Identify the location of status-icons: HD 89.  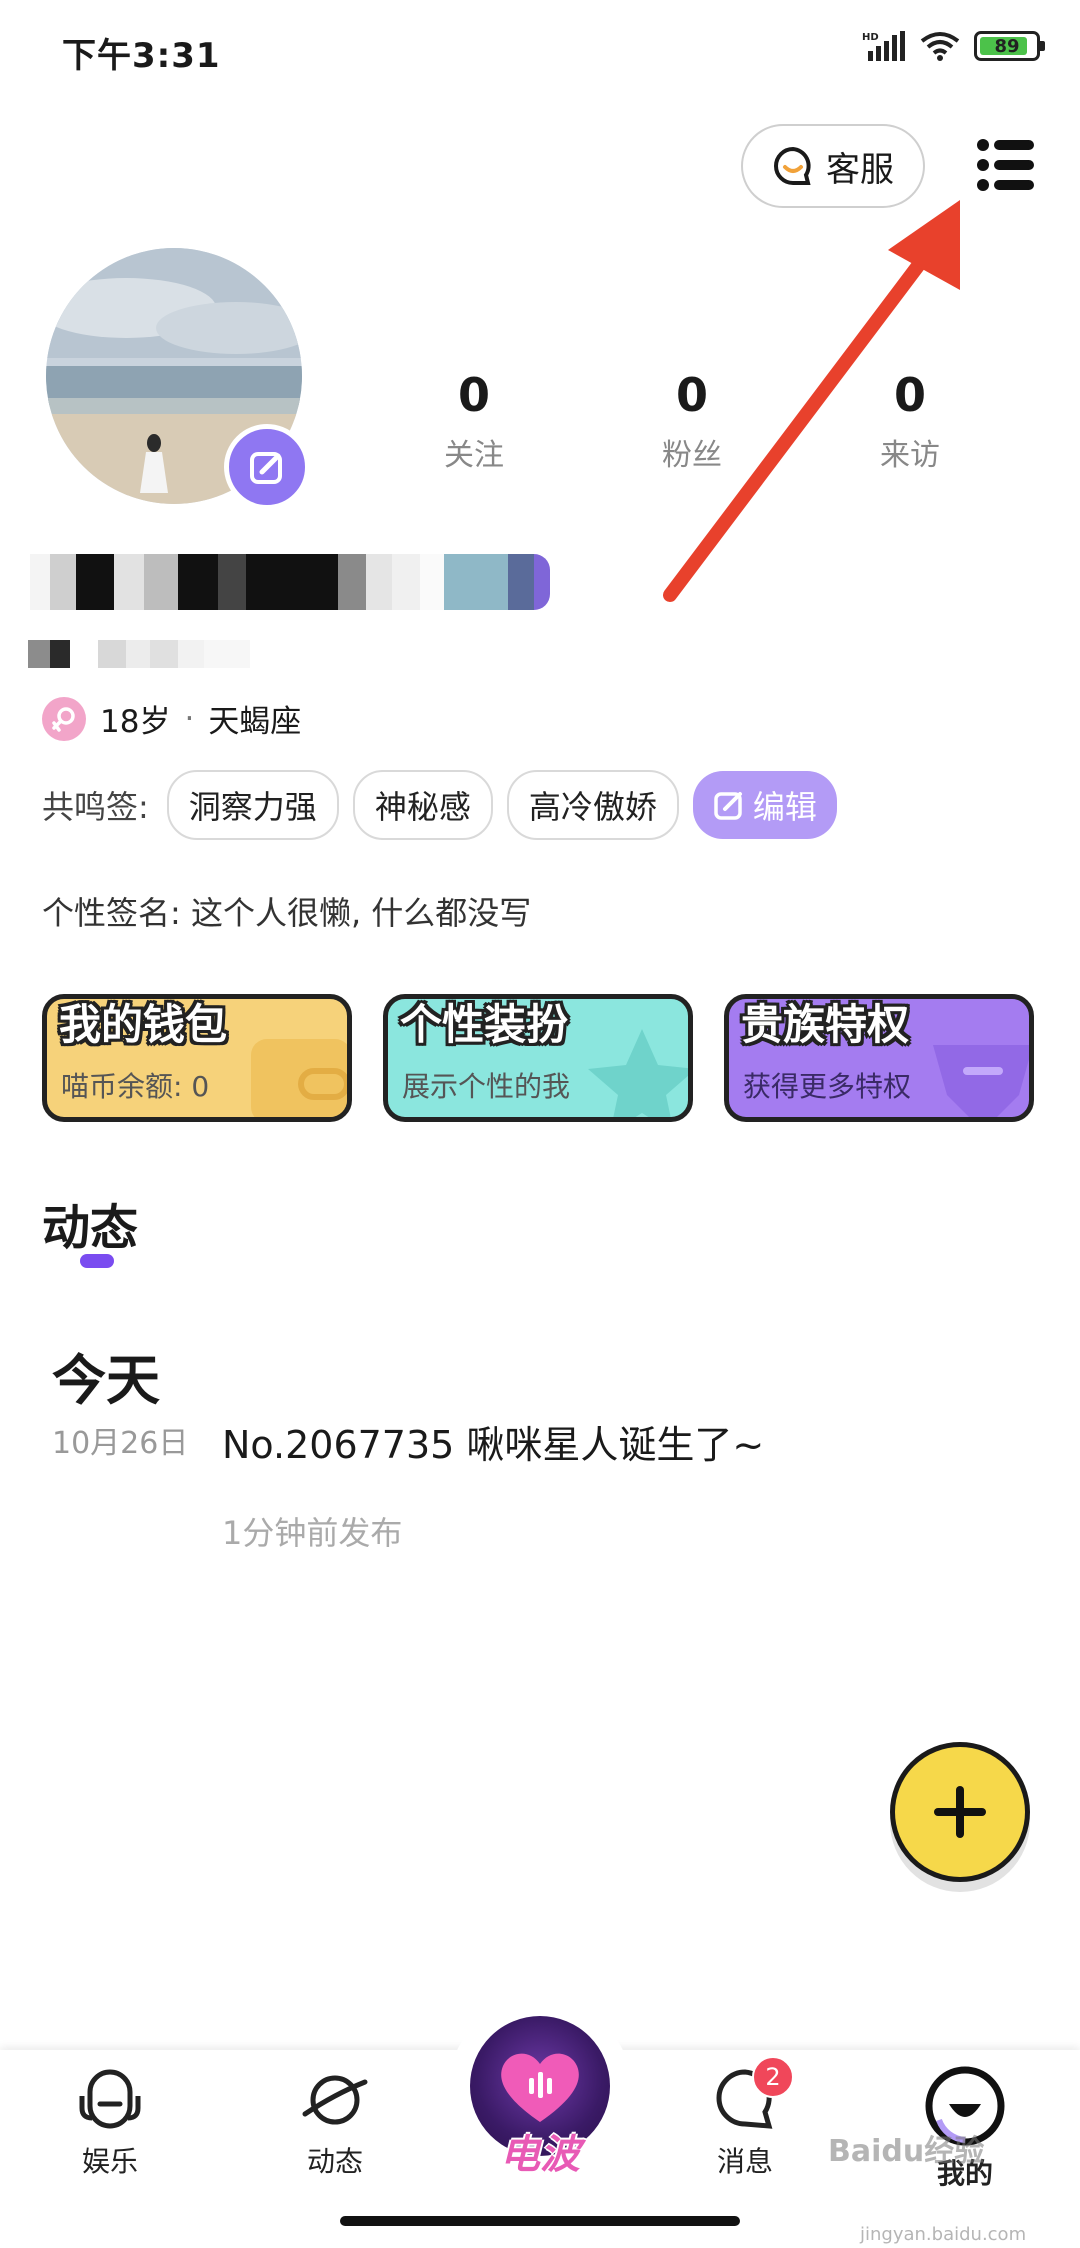
(953, 46).